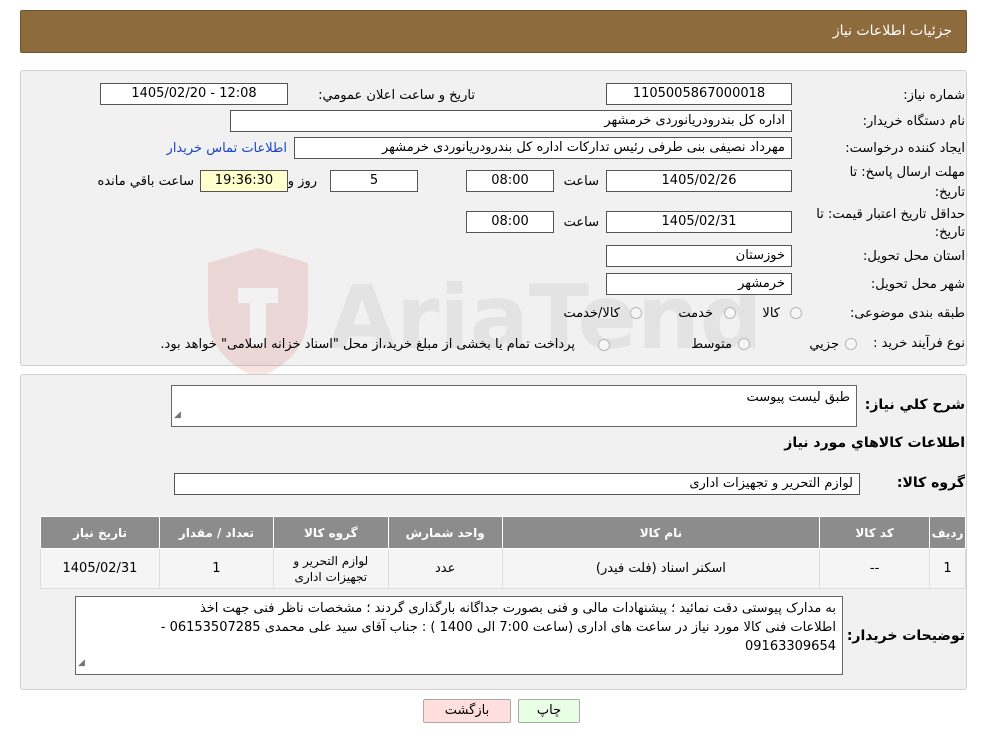  What do you see at coordinates (875, 532) in the screenshot?
I see `col-item-code: کد کالا` at bounding box center [875, 532].